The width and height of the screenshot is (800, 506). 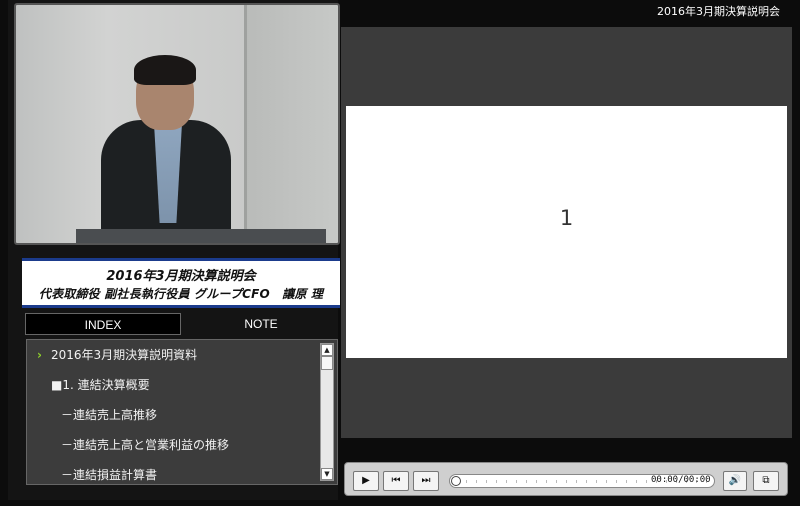 I want to click on speaker-hair, so click(x=165, y=70).